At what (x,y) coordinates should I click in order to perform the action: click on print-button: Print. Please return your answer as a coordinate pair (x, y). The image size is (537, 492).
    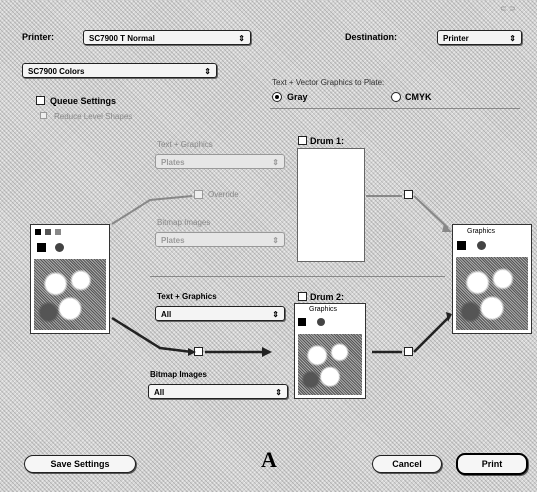
    Looking at the image, I should click on (492, 464).